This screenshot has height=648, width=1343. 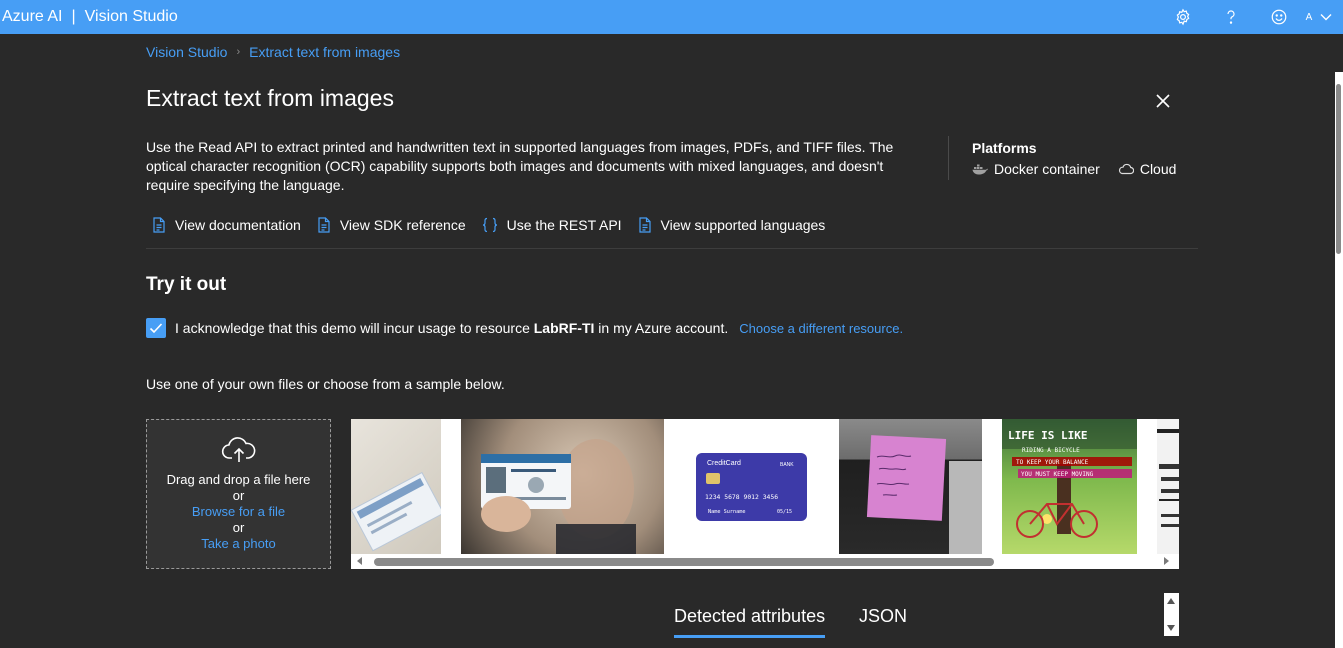 I want to click on breadcrumb: Vision Studio › Extract text from images, so click(x=273, y=52).